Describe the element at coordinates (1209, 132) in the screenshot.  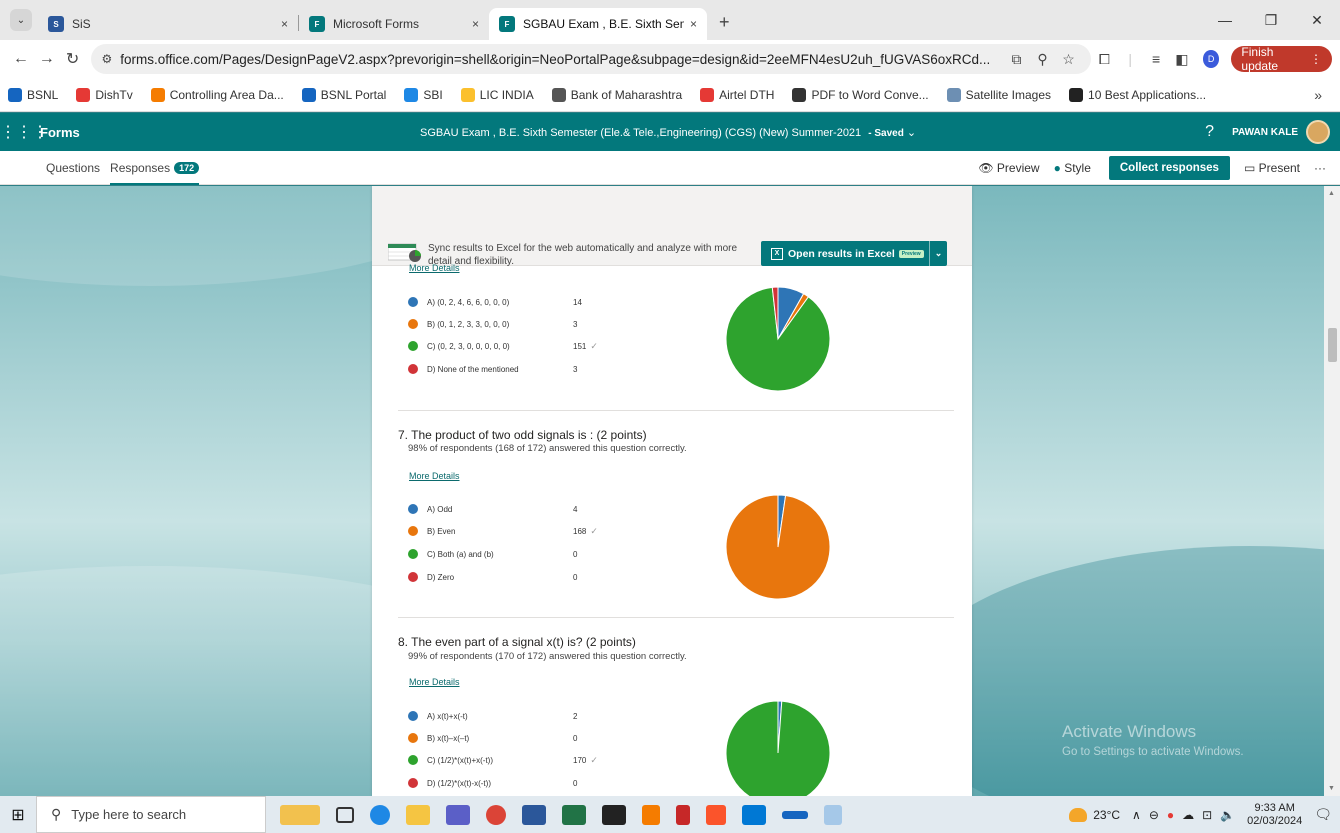
I see `help-icon: ?` at that location.